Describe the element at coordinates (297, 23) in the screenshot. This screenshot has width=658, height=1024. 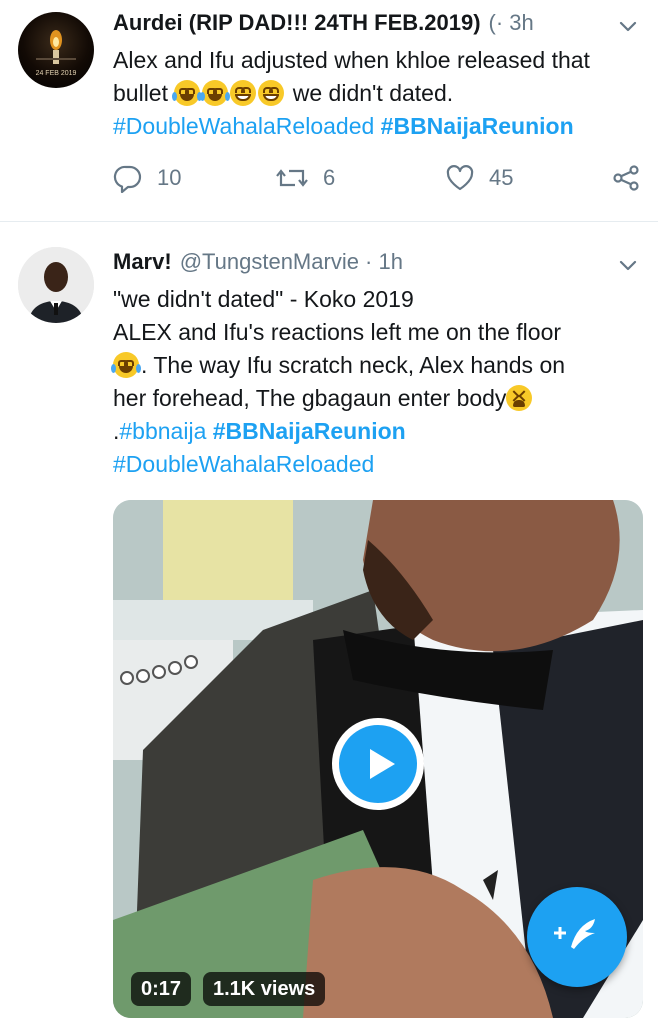
I see `display-name: Aurdei (RIP DAD!!! 24TH FEB.2019)` at that location.